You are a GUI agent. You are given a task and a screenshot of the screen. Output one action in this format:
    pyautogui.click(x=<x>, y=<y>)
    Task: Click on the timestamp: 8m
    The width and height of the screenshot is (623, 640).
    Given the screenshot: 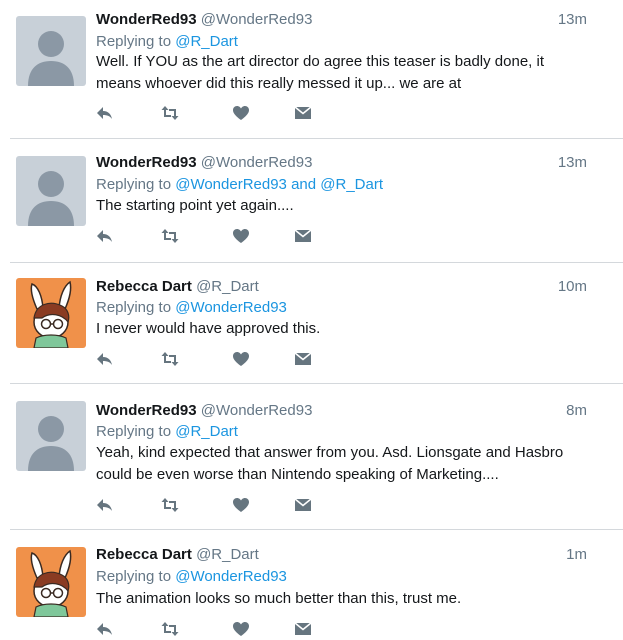 What is the action you would take?
    pyautogui.click(x=576, y=411)
    